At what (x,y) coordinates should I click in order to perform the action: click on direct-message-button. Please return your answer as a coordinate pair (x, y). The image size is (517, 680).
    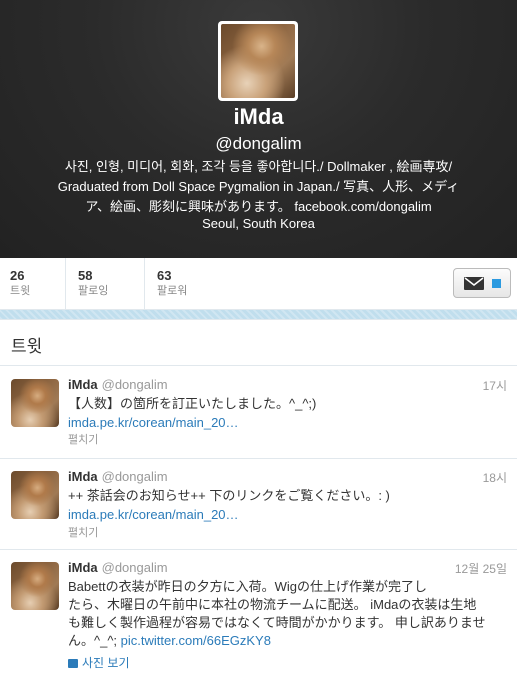
    Looking at the image, I should click on (482, 283).